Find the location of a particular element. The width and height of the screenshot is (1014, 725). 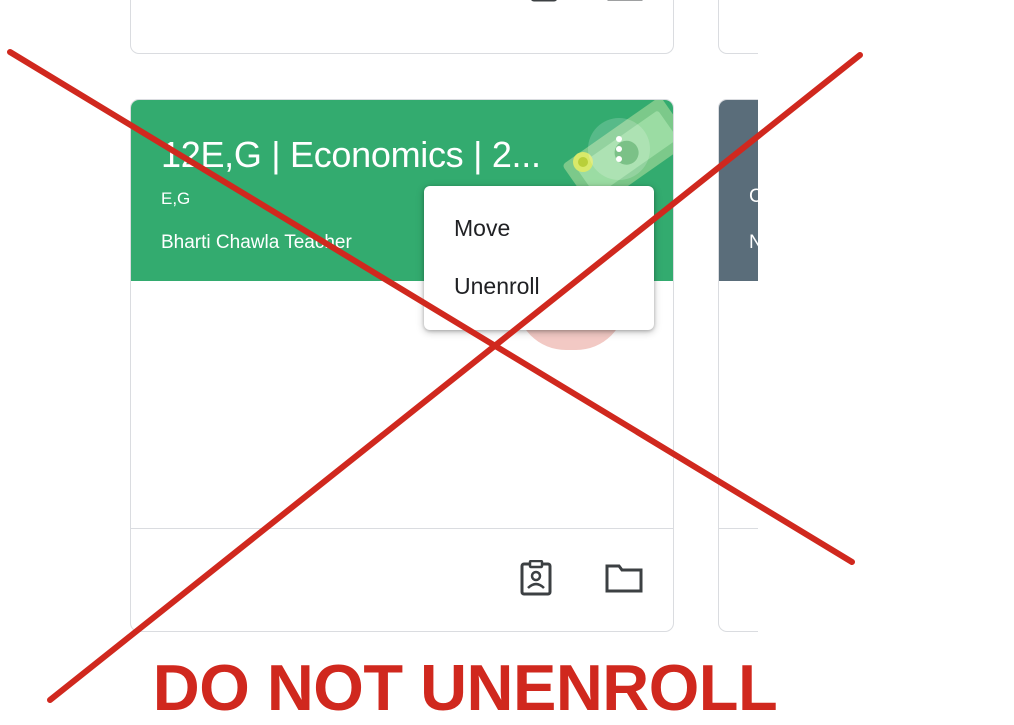

more-vert-icon is located at coordinates (619, 149).